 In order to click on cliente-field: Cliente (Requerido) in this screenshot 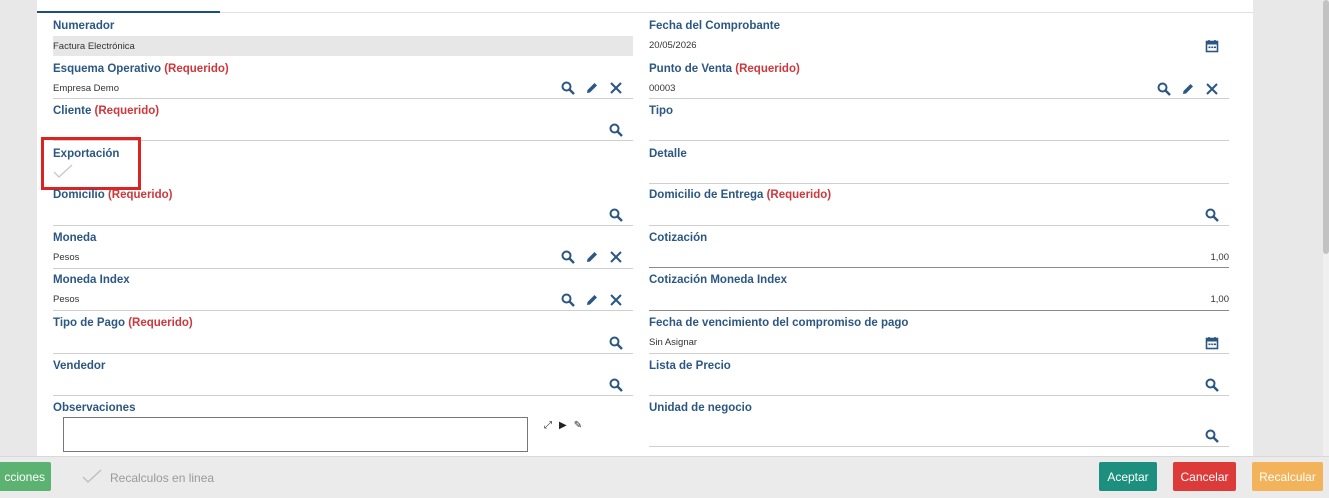, I will do `click(343, 123)`.